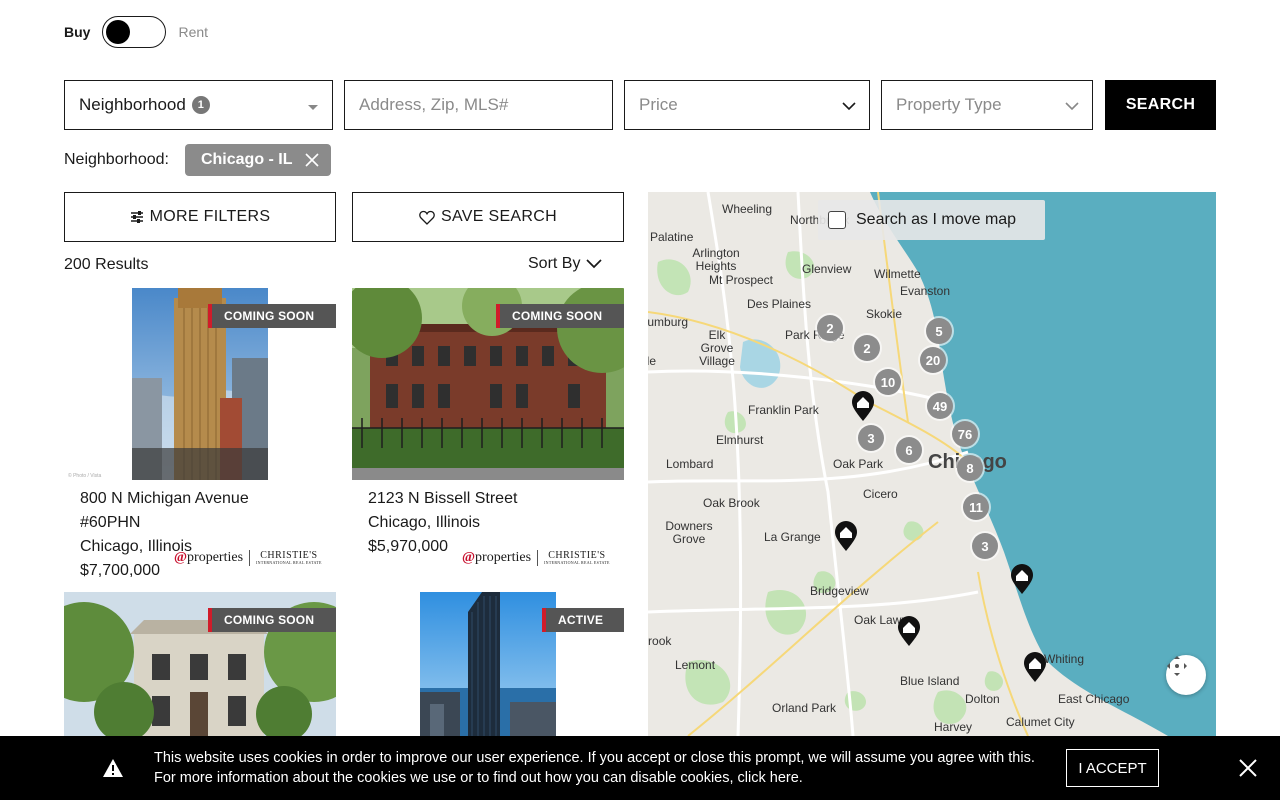 This screenshot has width=1280, height=800. I want to click on map-place-label: Wheeling, so click(747, 209).